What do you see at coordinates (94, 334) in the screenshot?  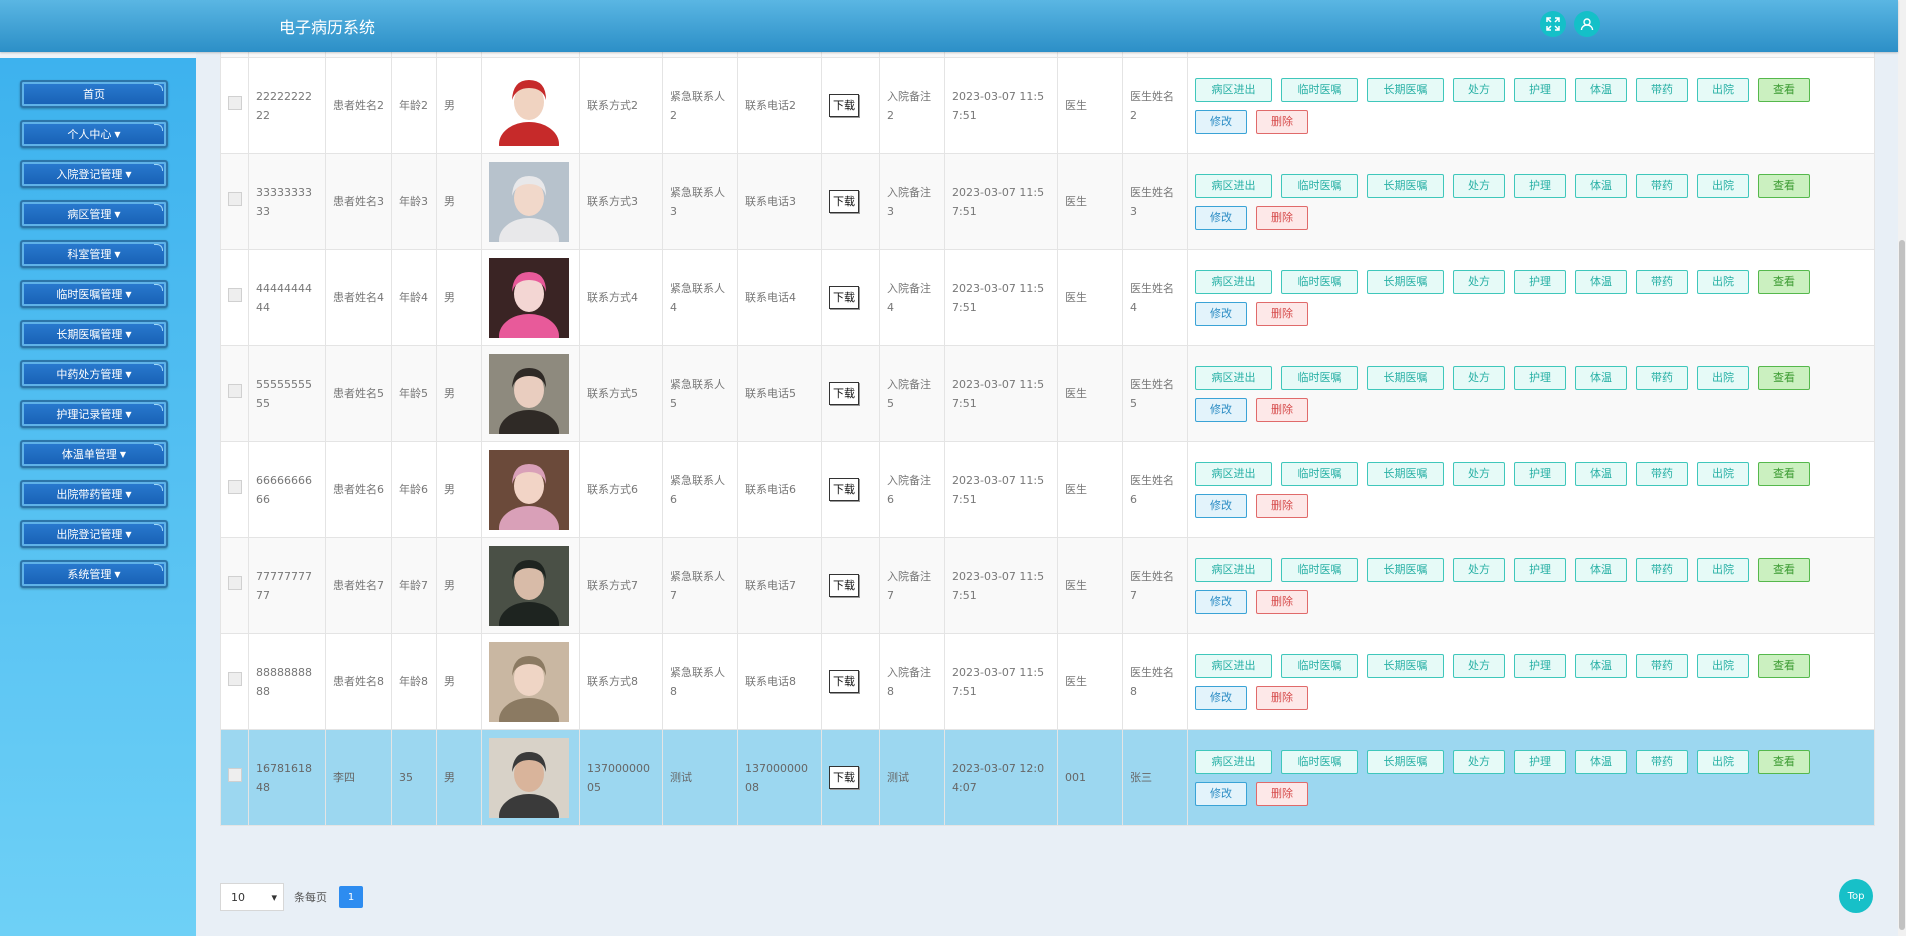 I see `sidebar-item-6: 长期医嘱管理 ▼` at bounding box center [94, 334].